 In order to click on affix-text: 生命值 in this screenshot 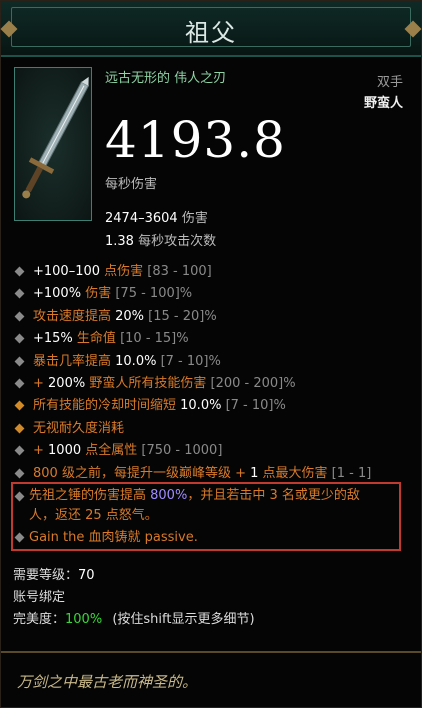, I will do `click(96, 339)`.